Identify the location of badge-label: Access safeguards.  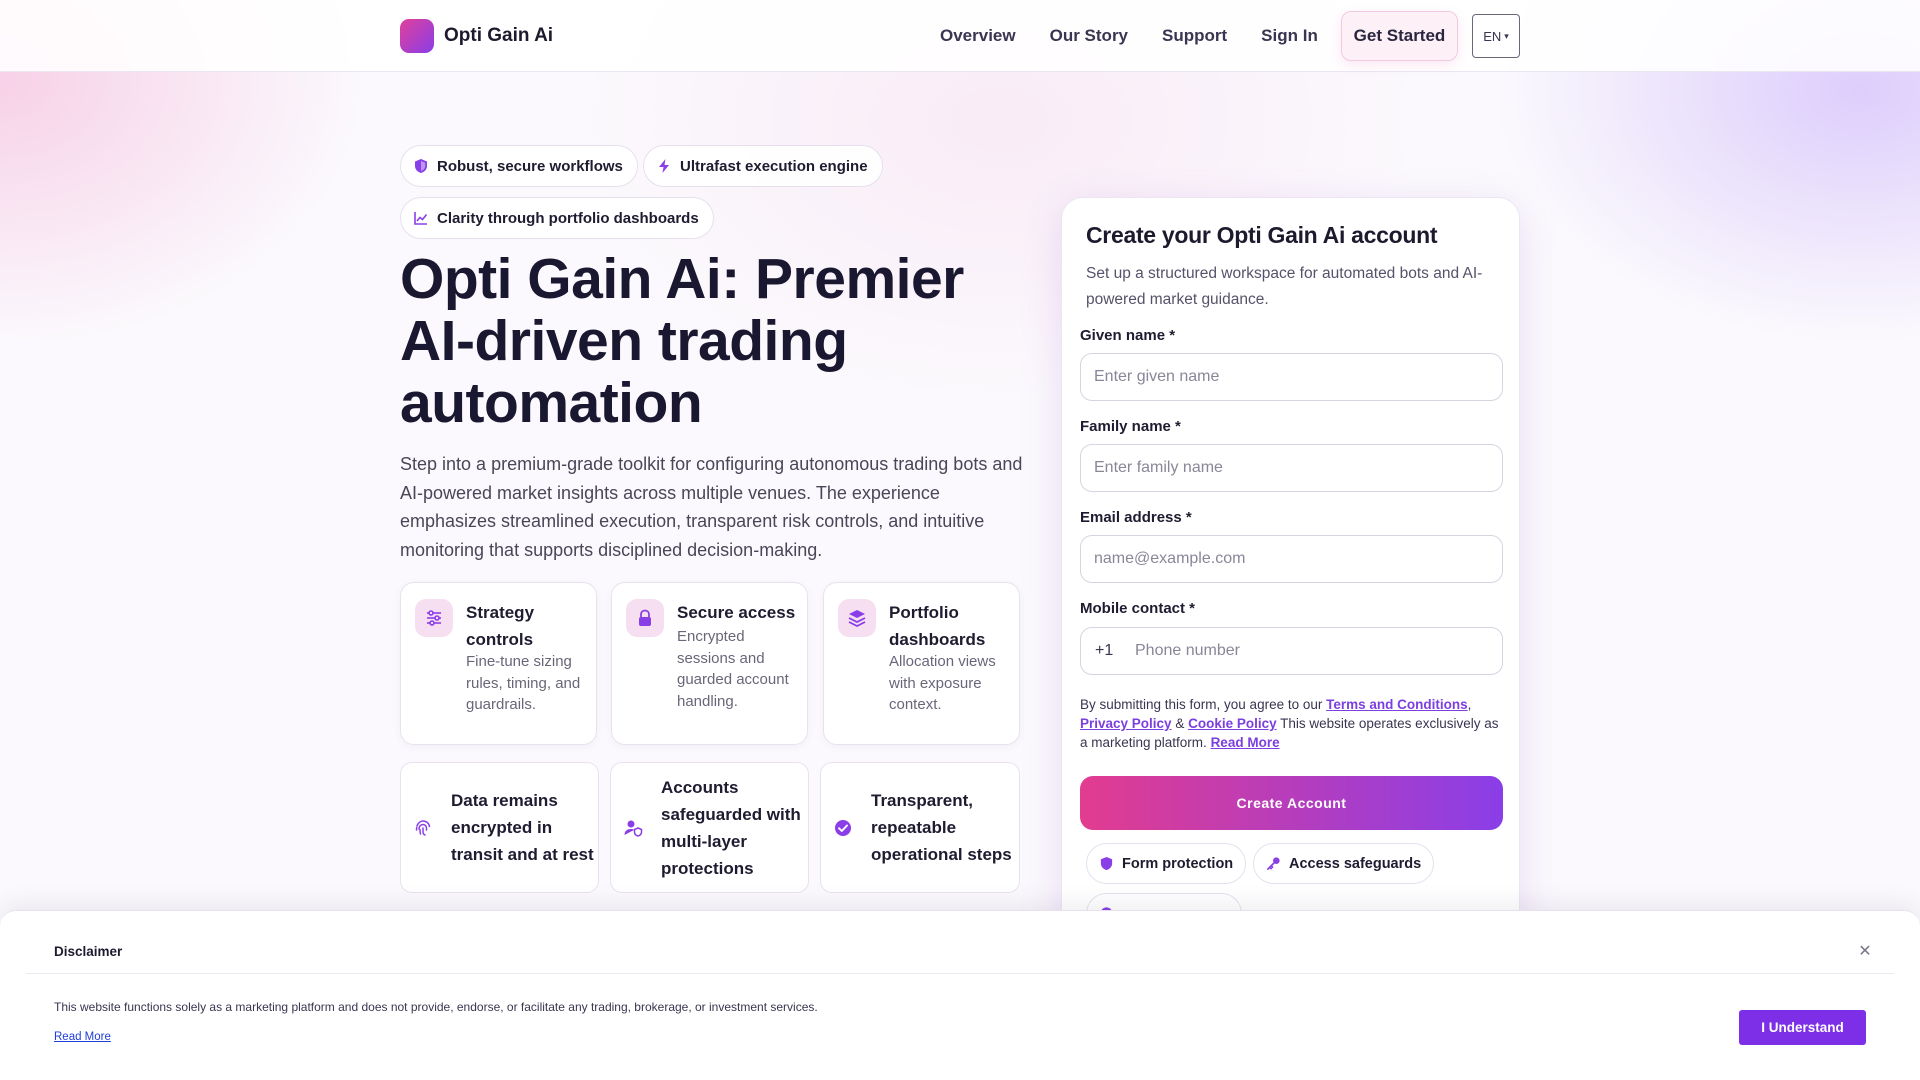
(1355, 863).